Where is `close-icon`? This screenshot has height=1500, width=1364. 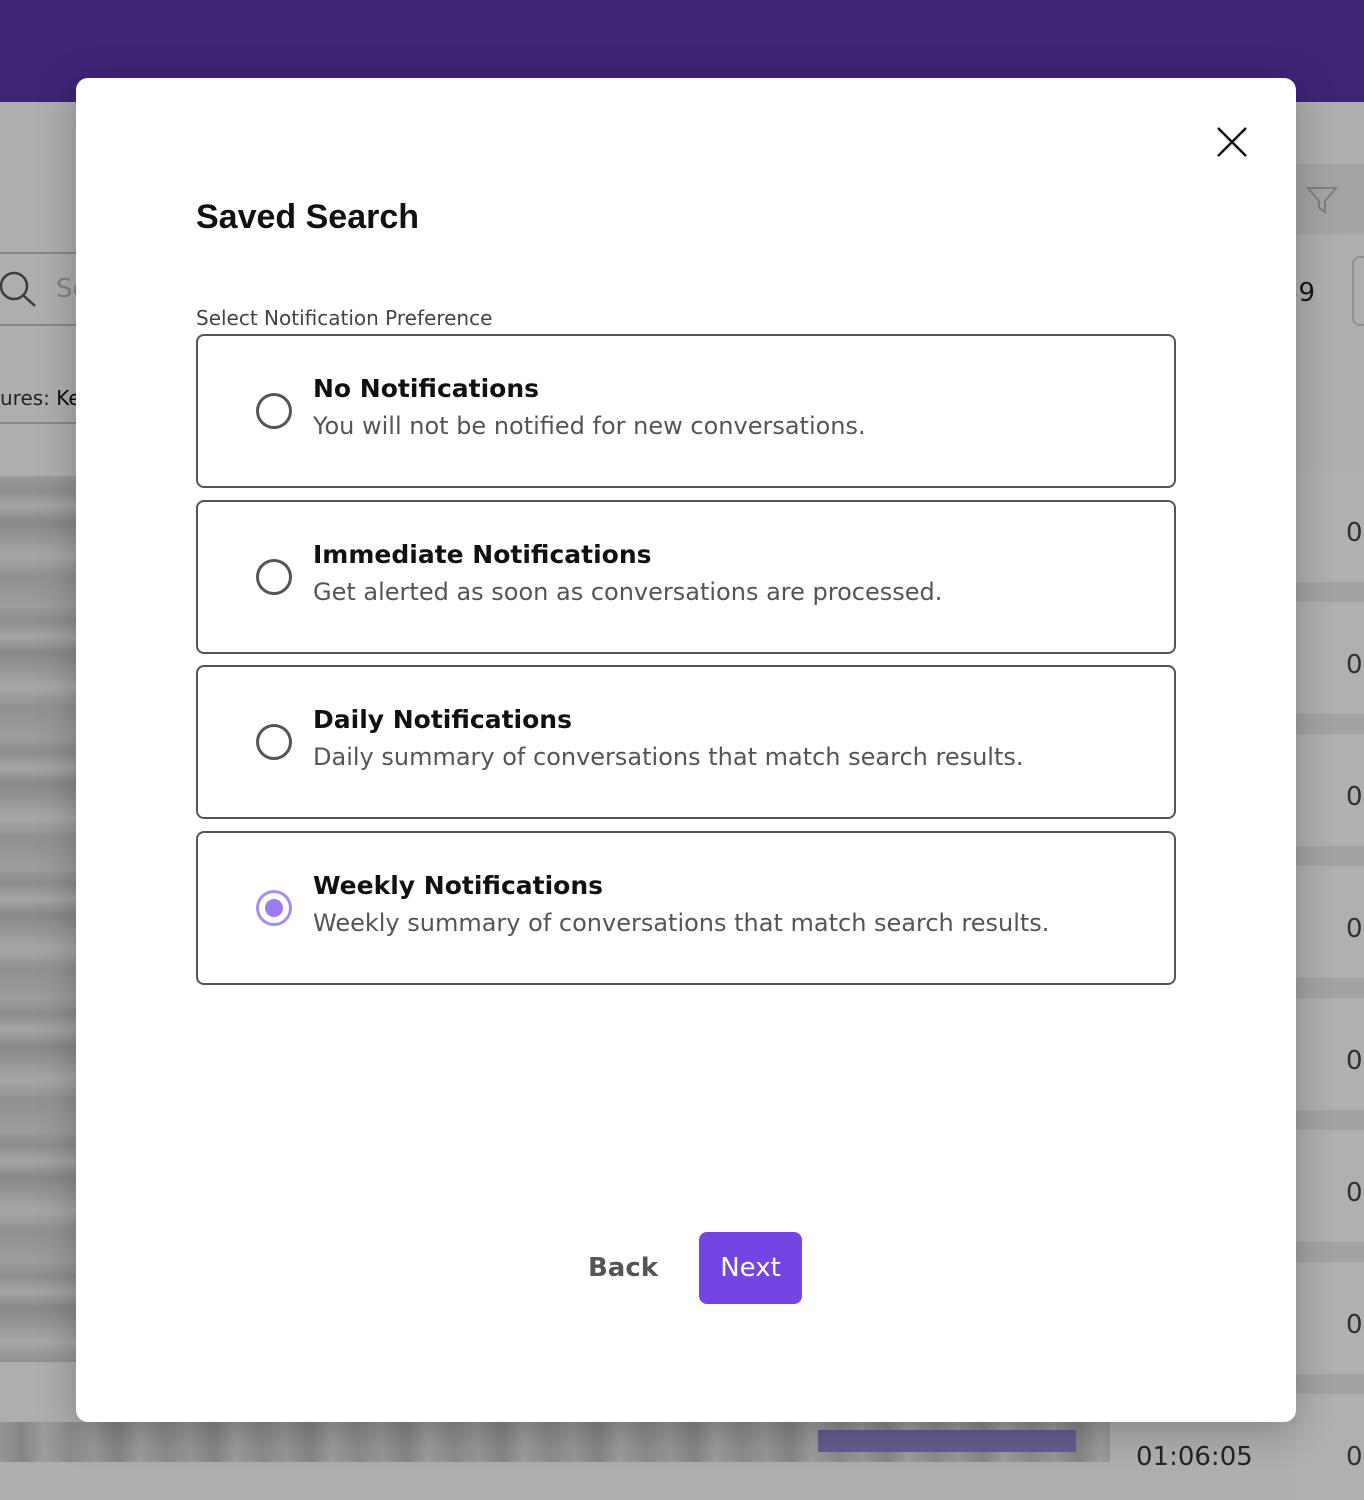 close-icon is located at coordinates (1232, 142).